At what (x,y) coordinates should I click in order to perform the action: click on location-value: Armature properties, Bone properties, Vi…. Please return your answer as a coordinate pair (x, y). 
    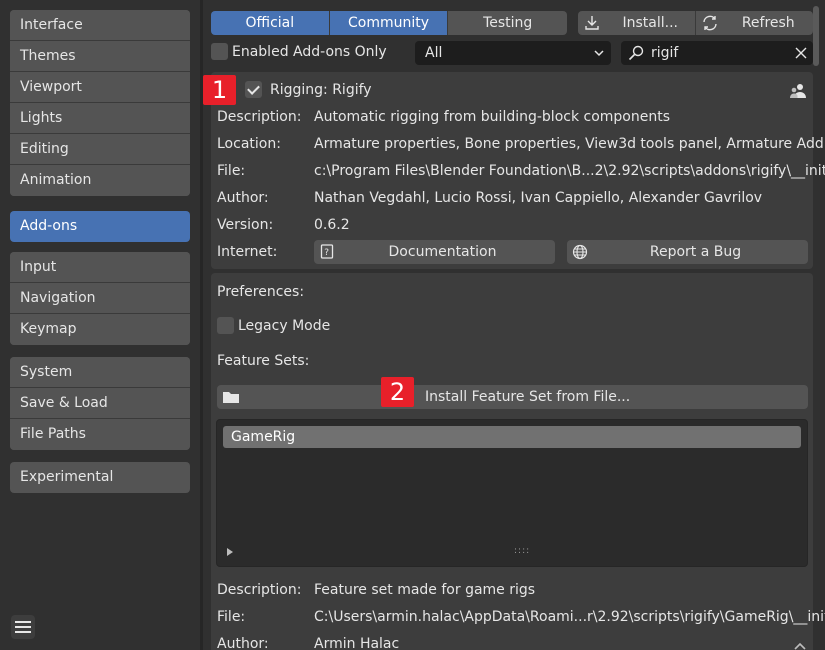
    Looking at the image, I should click on (569, 144).